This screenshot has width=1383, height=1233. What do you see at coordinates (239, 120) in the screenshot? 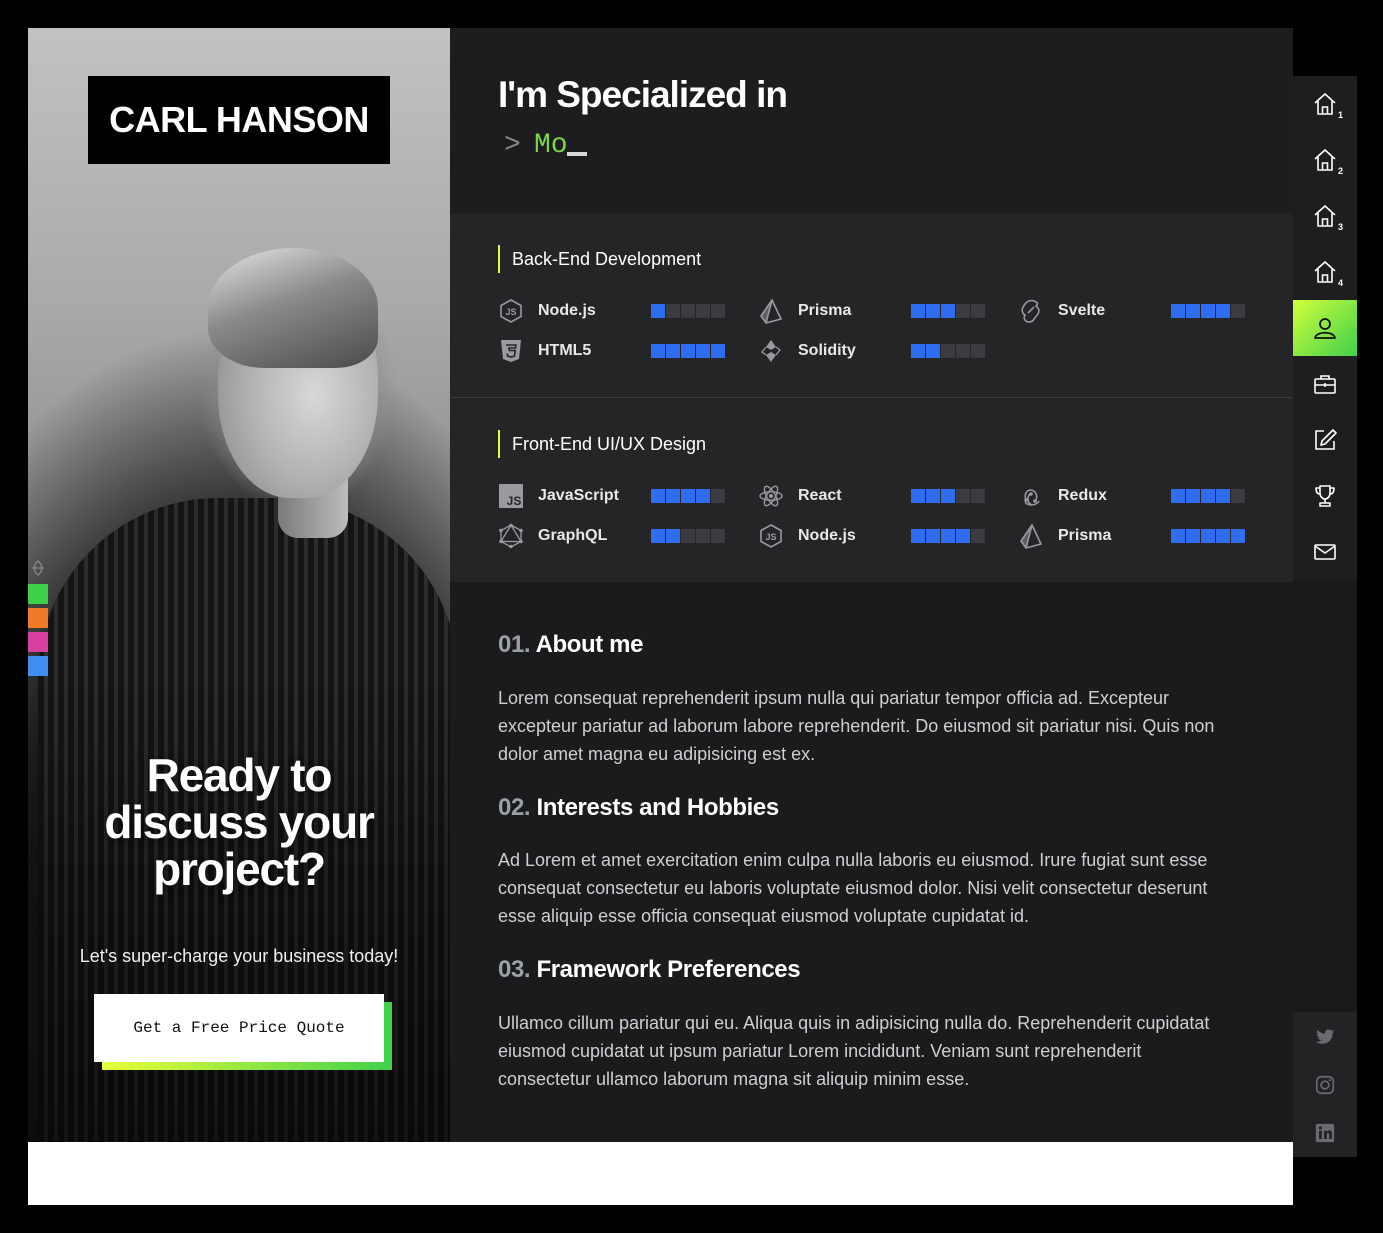
I see `logo: CARL HANSON` at bounding box center [239, 120].